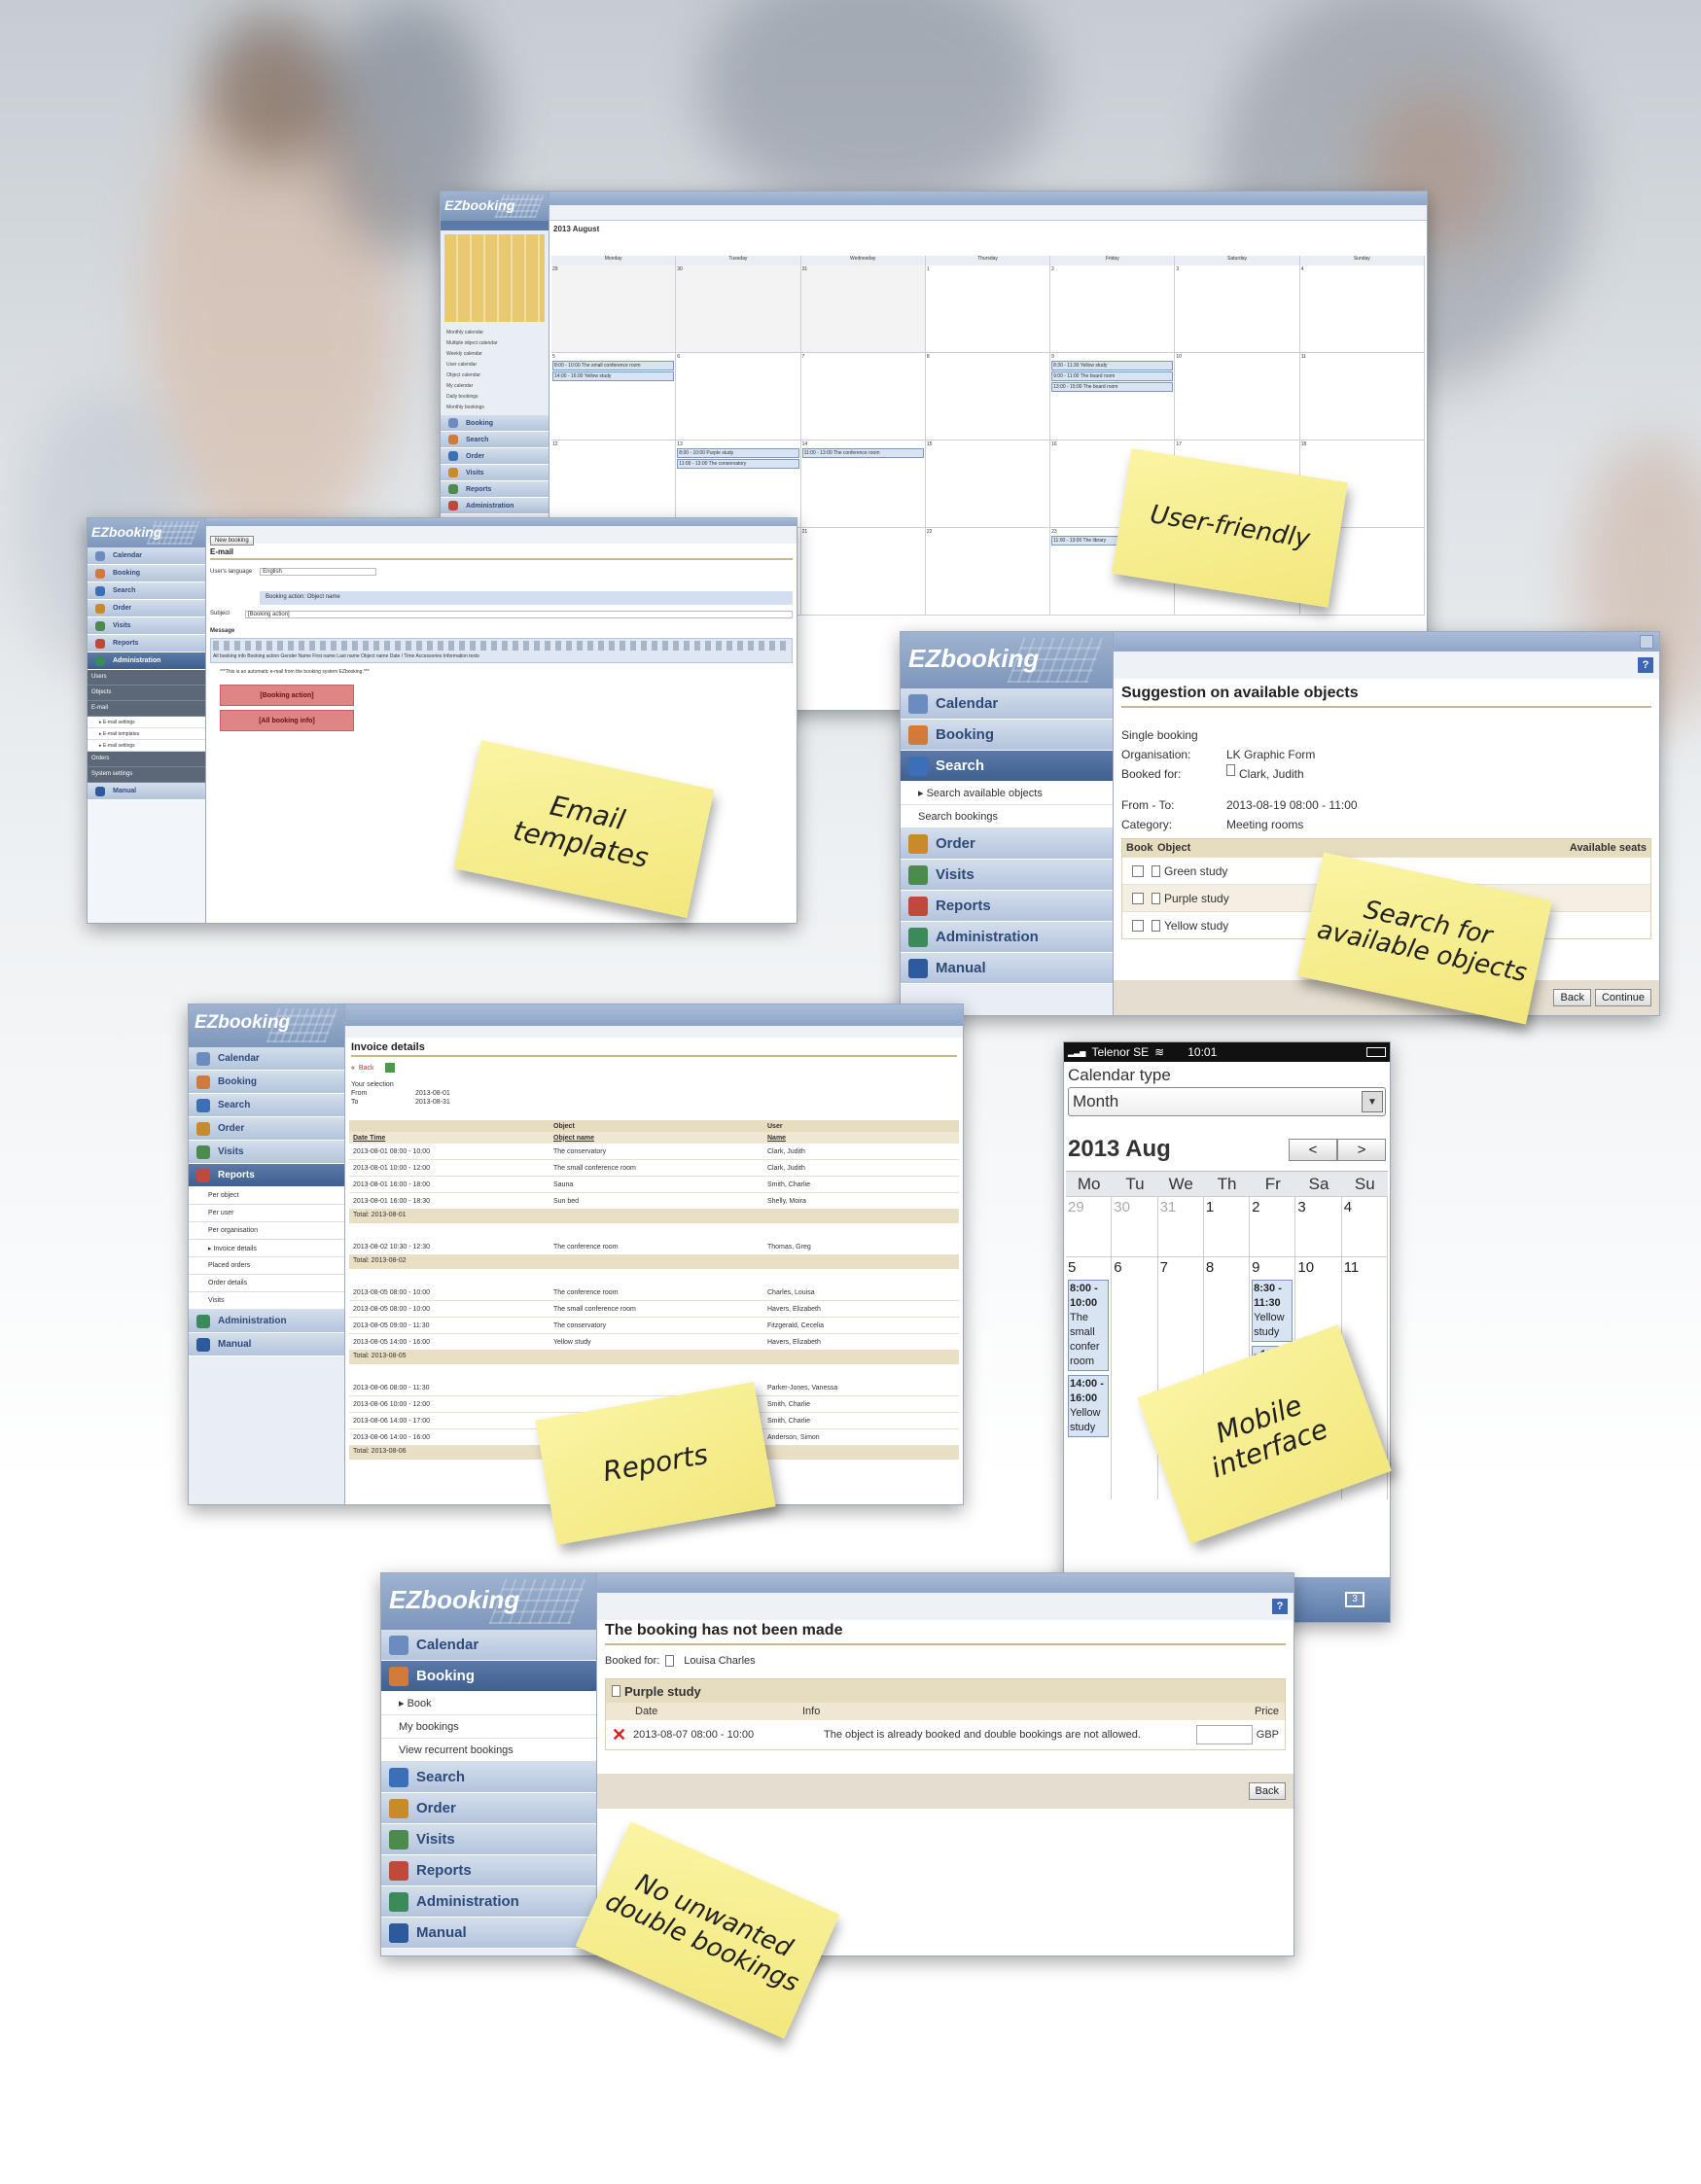 The width and height of the screenshot is (1701, 2184). I want to click on admin-sub-objects: Objects, so click(146, 693).